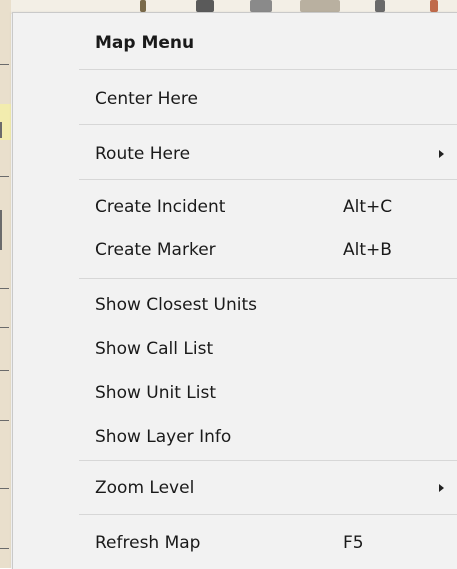  What do you see at coordinates (143, 154) in the screenshot?
I see `menu-item-label: Route Here` at bounding box center [143, 154].